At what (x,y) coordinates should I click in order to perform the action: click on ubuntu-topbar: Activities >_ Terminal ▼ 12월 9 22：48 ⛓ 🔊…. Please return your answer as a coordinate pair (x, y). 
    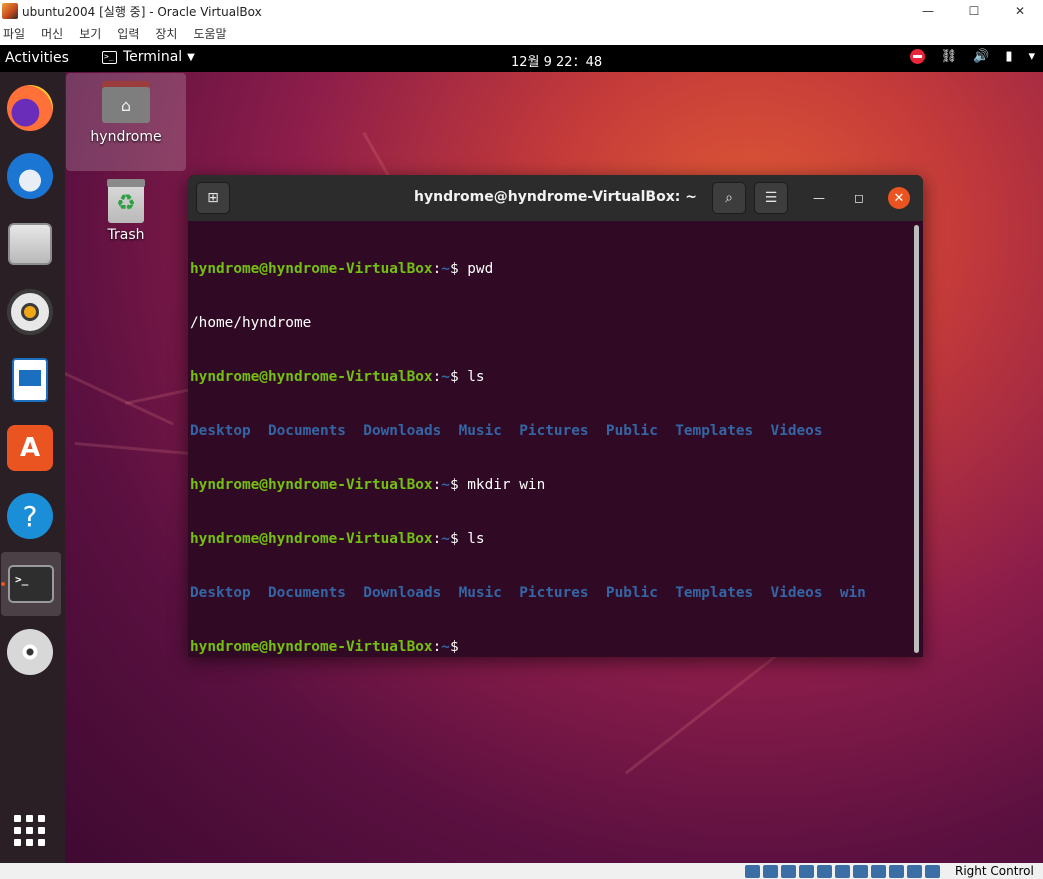
    Looking at the image, I should click on (521, 58).